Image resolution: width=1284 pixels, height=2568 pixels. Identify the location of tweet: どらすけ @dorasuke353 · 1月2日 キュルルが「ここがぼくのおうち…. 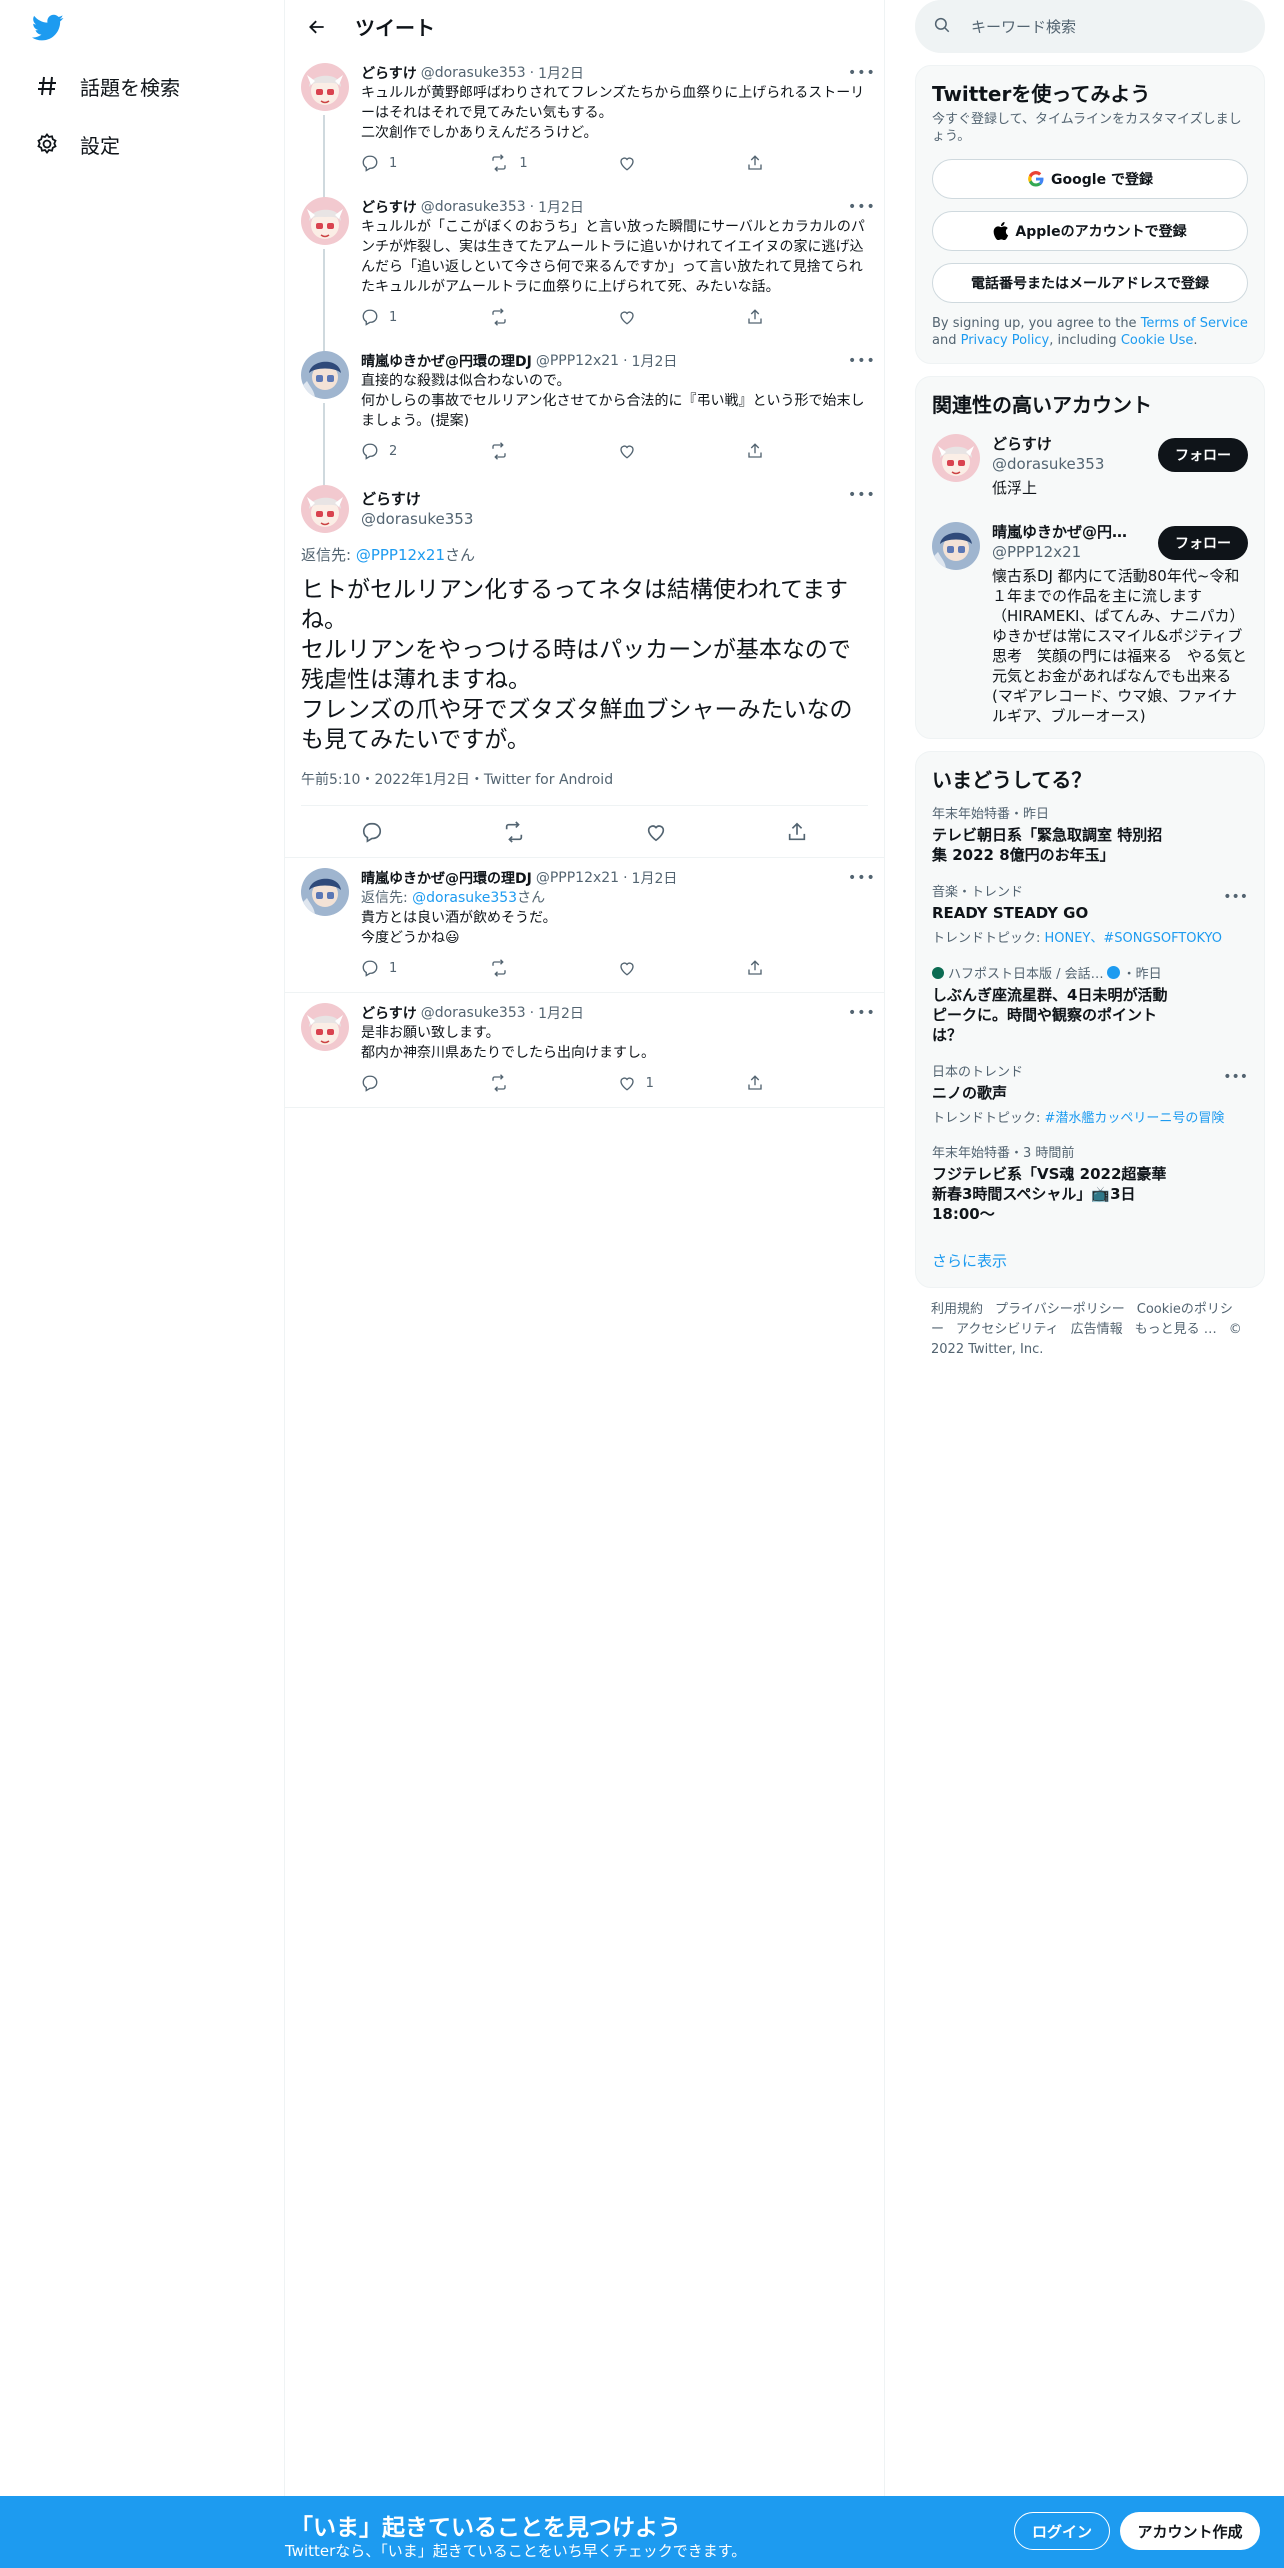
(584, 271).